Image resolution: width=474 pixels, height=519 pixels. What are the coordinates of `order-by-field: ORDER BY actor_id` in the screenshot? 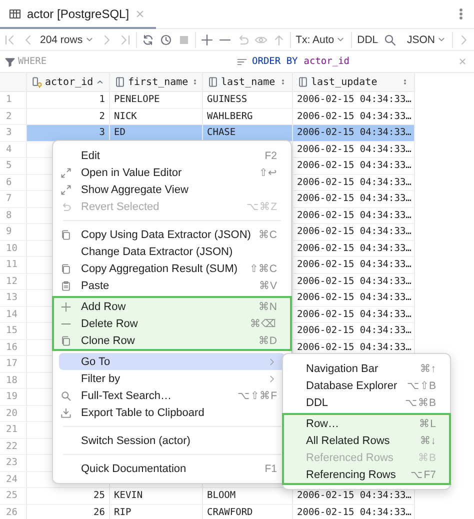 It's located at (352, 61).